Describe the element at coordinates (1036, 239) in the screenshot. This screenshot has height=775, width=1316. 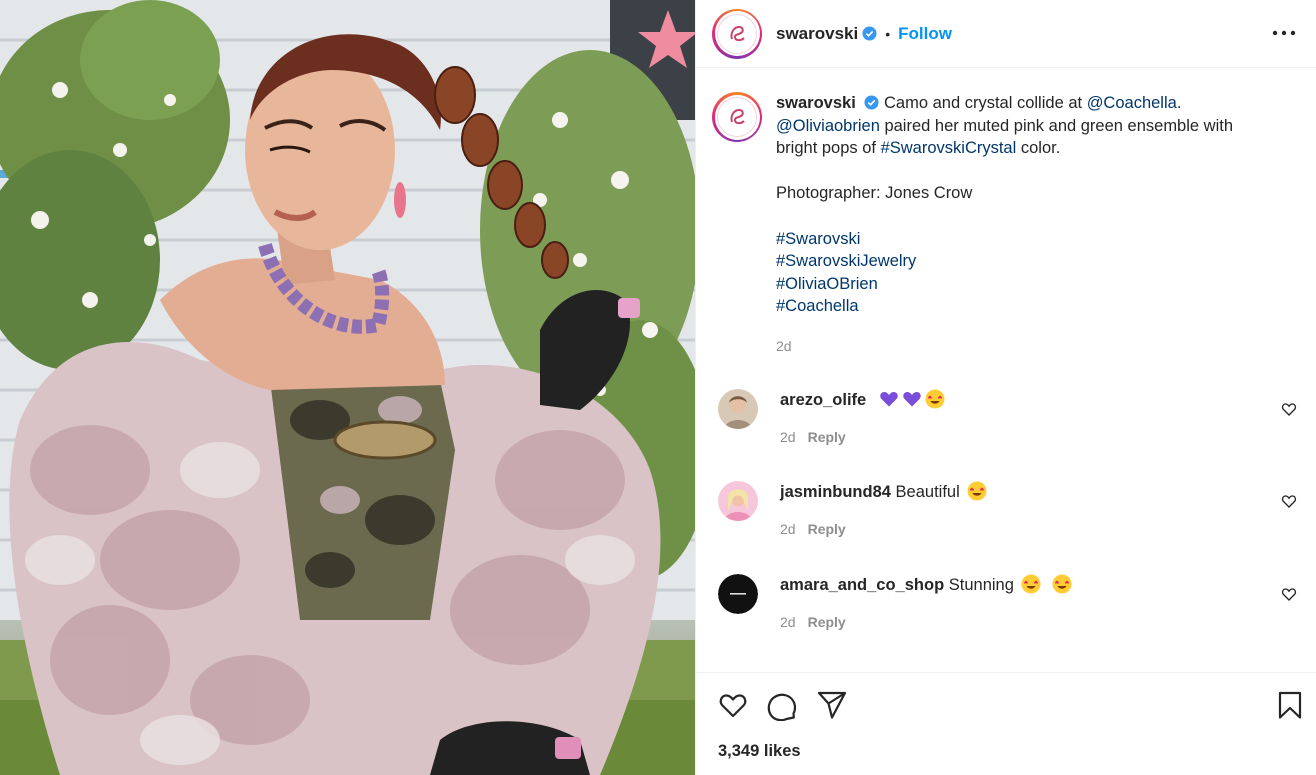
I see `hashtag-swarovski: #Swarovski` at that location.